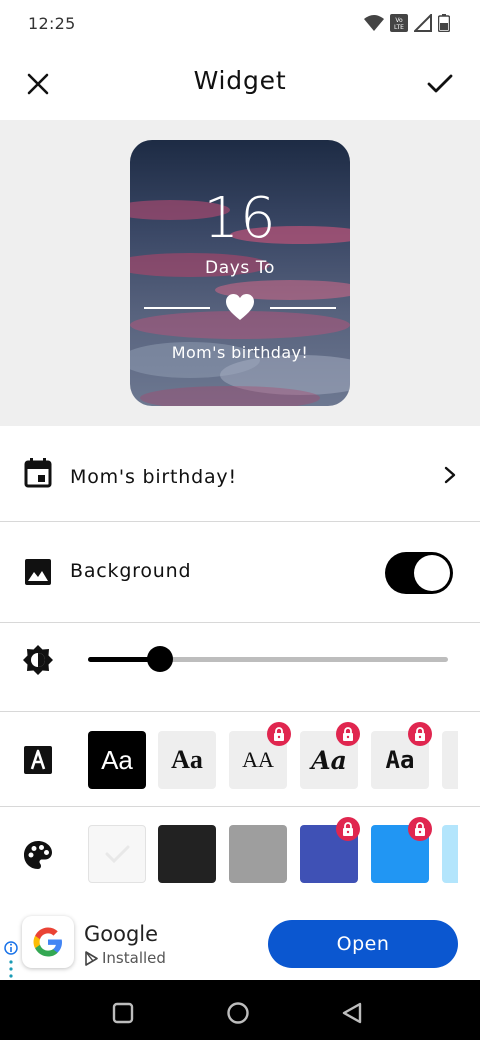 The width and height of the screenshot is (480, 1040). I want to click on color-option-black, so click(187, 854).